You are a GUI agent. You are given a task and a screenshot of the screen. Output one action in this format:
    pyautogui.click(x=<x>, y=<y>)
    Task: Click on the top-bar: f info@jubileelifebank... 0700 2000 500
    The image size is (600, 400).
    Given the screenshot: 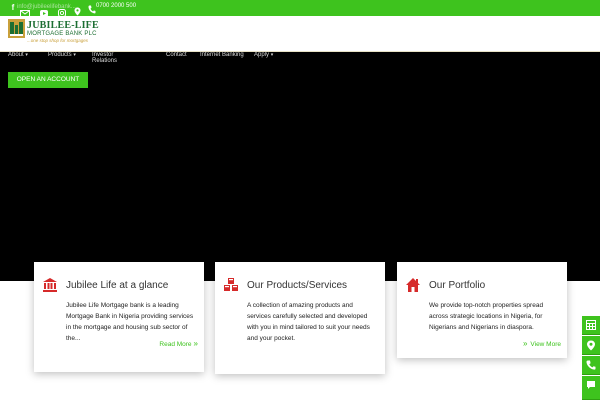 What is the action you would take?
    pyautogui.click(x=300, y=8)
    